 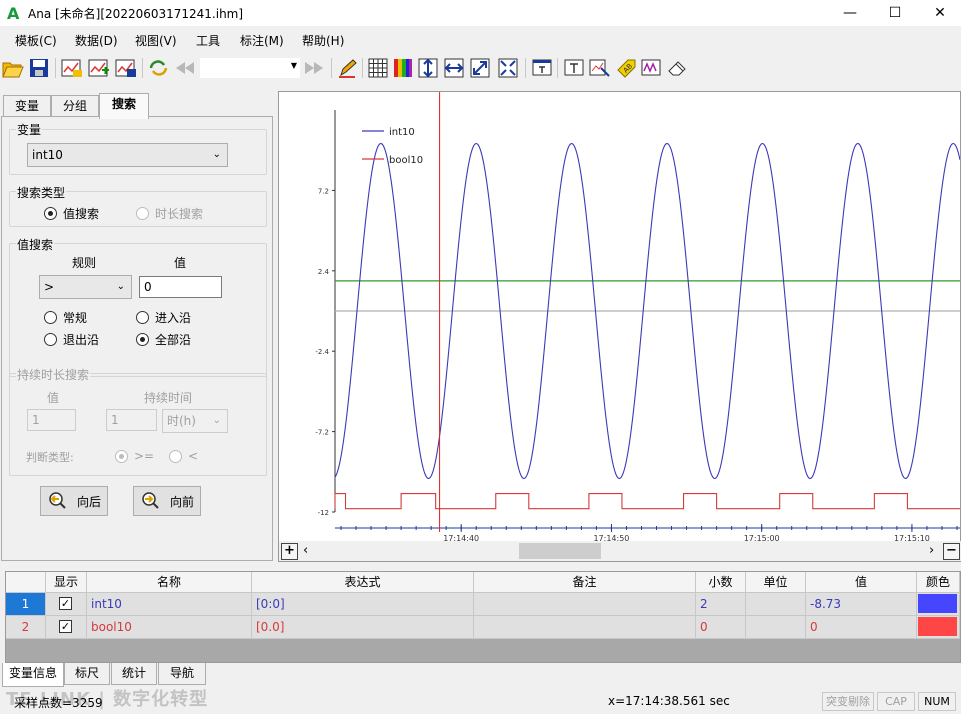 I want to click on row-expression: [0.0], so click(x=363, y=627).